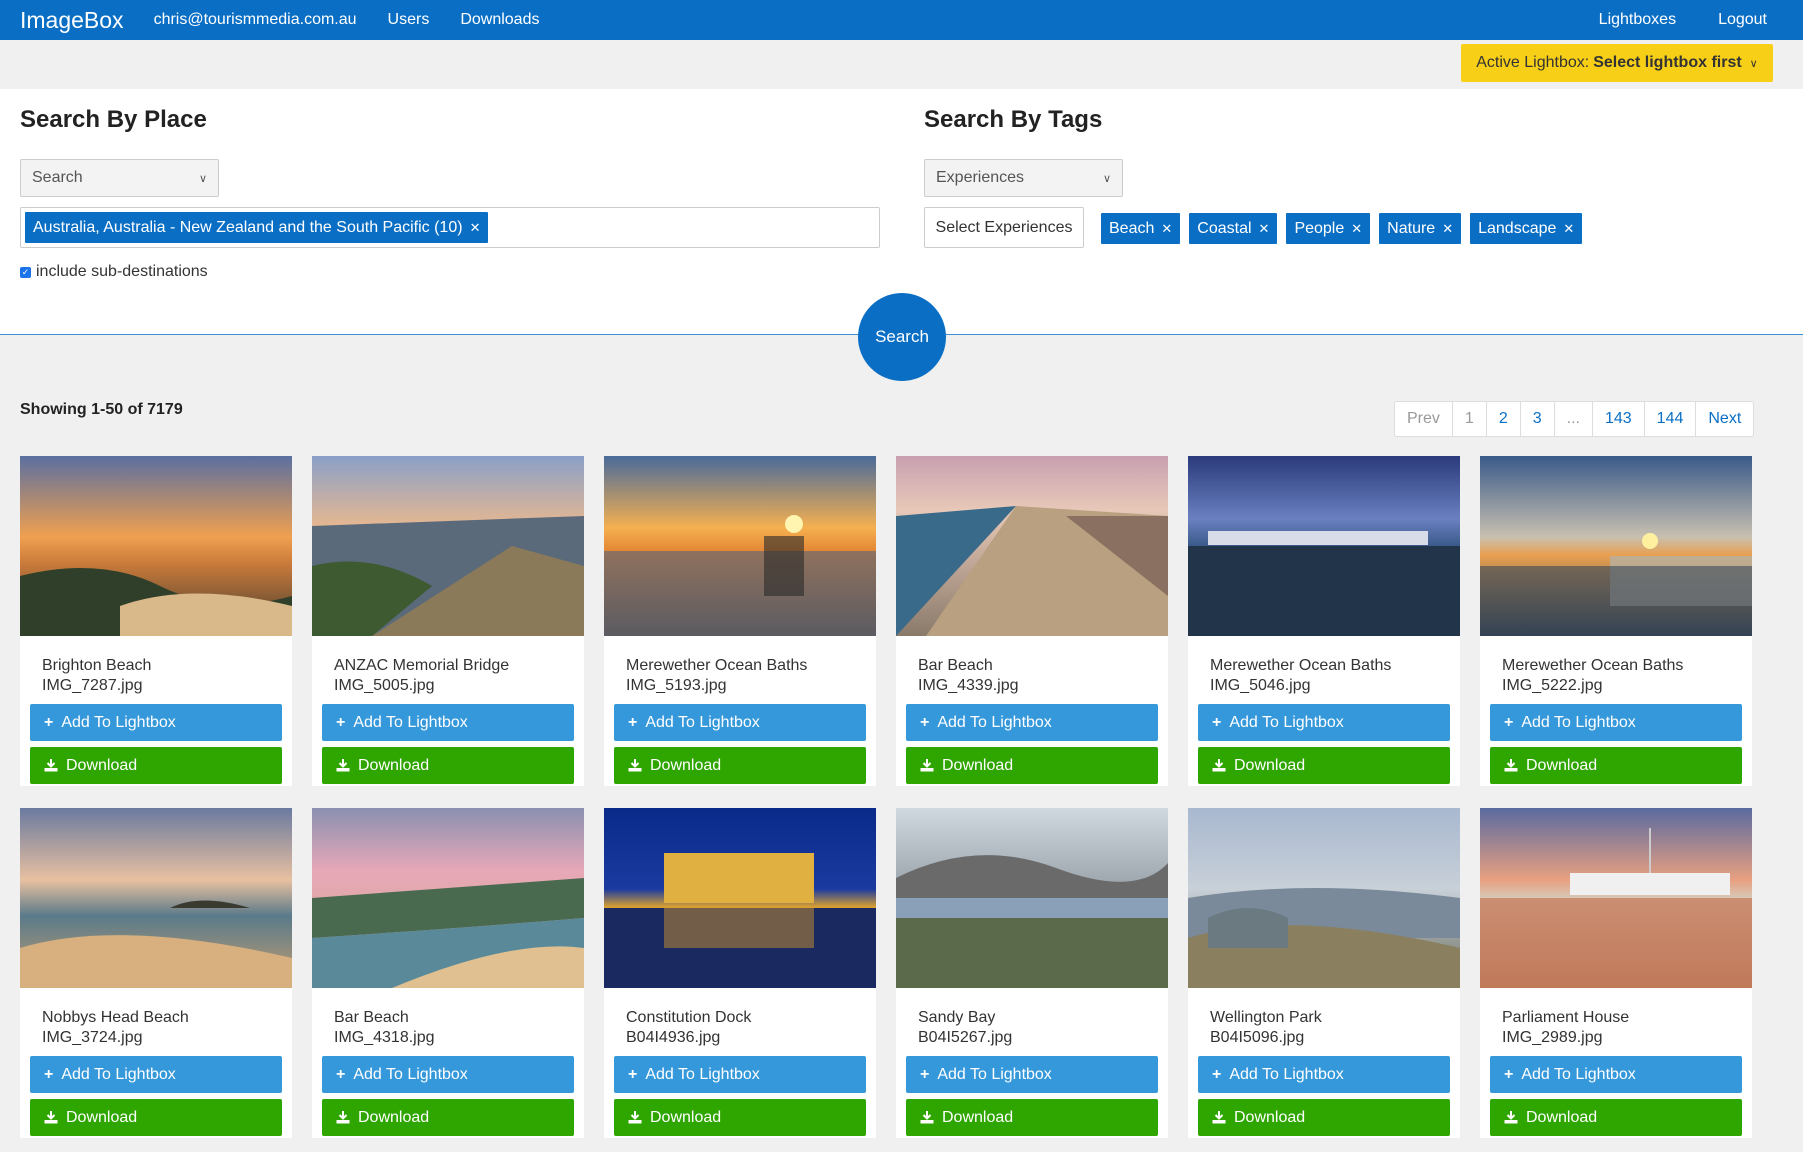  I want to click on page-1: 1, so click(1468, 419).